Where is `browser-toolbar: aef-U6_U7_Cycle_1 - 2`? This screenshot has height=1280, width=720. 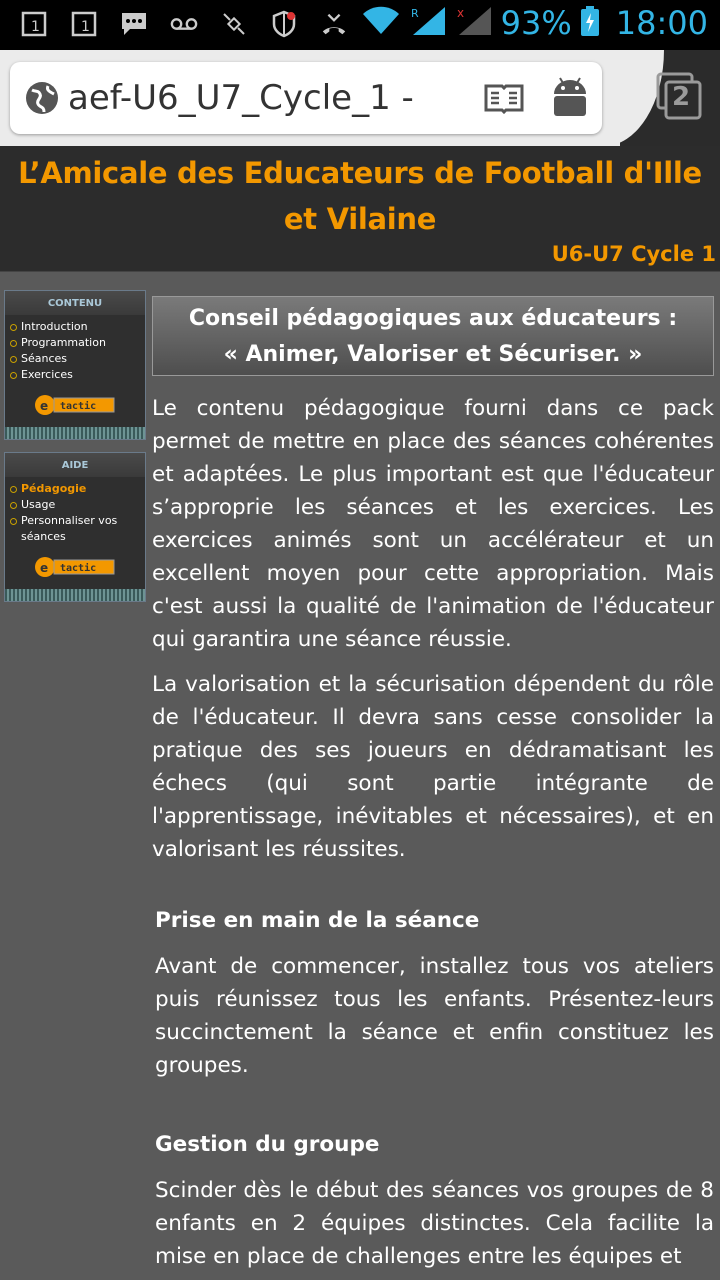 browser-toolbar: aef-U6_U7_Cycle_1 - 2 is located at coordinates (360, 98).